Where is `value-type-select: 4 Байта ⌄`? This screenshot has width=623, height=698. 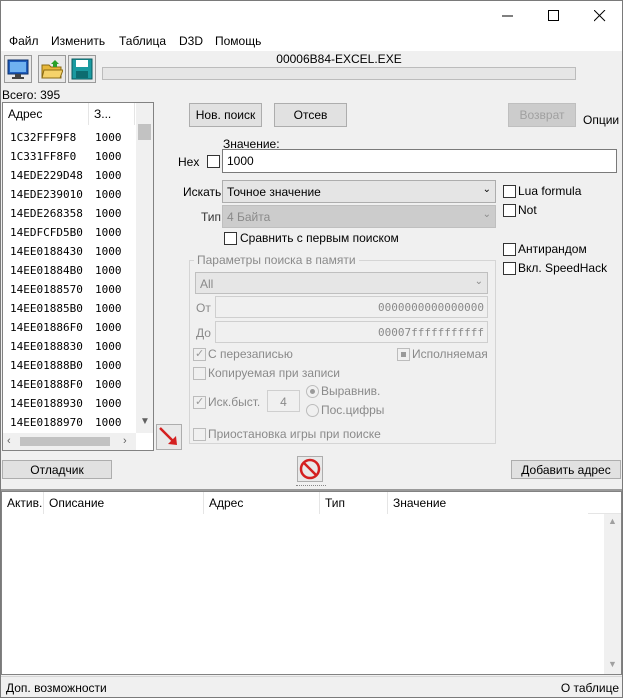 value-type-select: 4 Байта ⌄ is located at coordinates (359, 216).